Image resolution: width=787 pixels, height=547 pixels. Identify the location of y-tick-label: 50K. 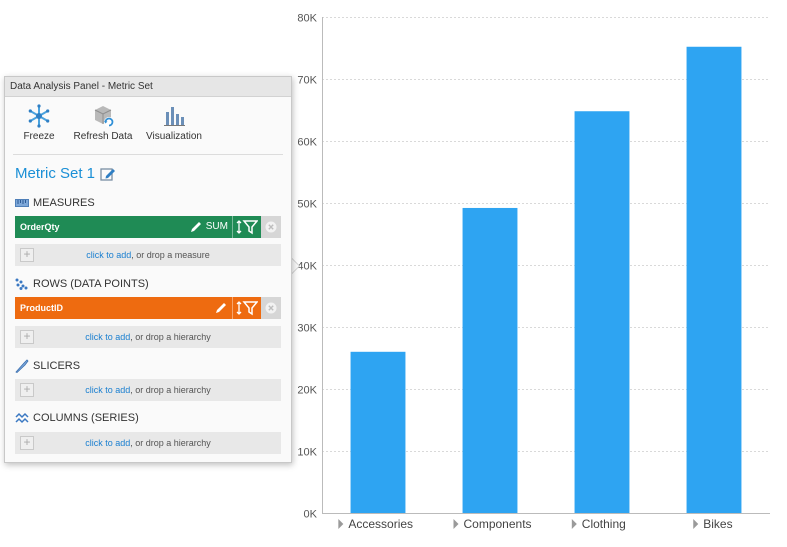
(307, 205).